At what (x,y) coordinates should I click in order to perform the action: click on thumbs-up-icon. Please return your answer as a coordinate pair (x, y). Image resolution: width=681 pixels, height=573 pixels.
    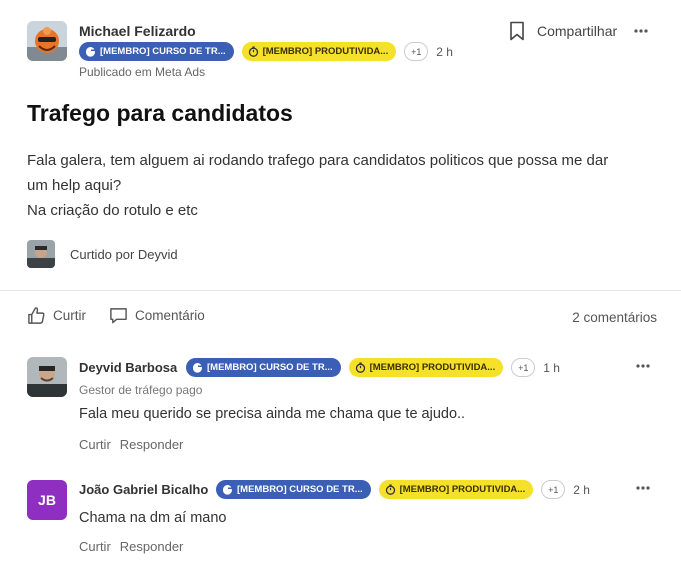
    Looking at the image, I should click on (36, 315).